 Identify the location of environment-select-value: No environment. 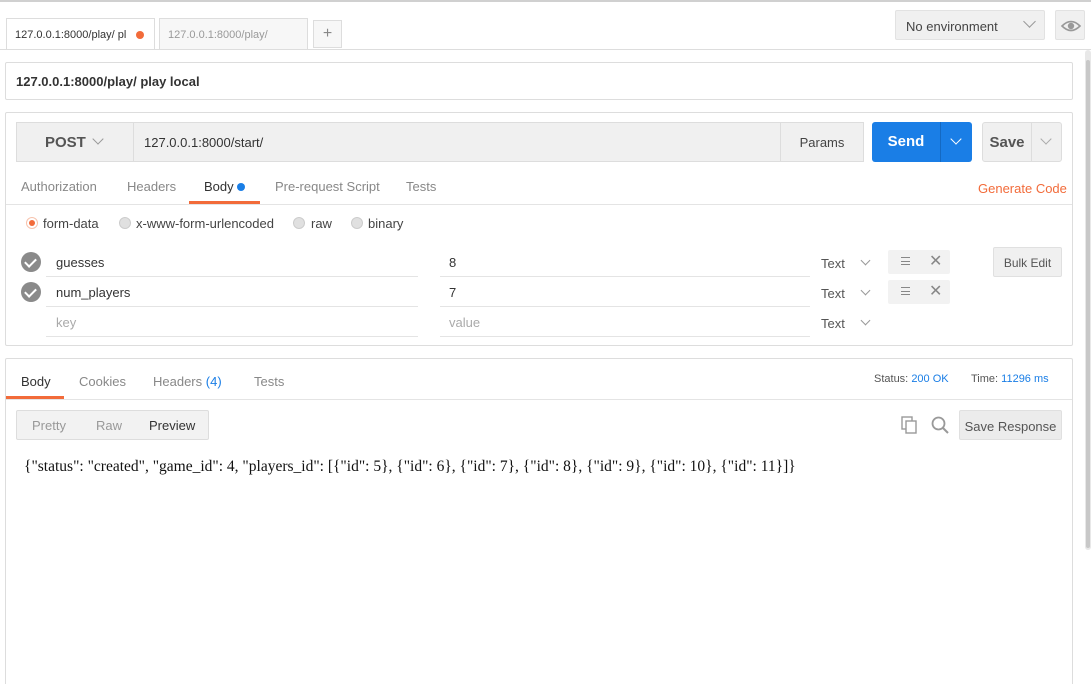
(952, 26).